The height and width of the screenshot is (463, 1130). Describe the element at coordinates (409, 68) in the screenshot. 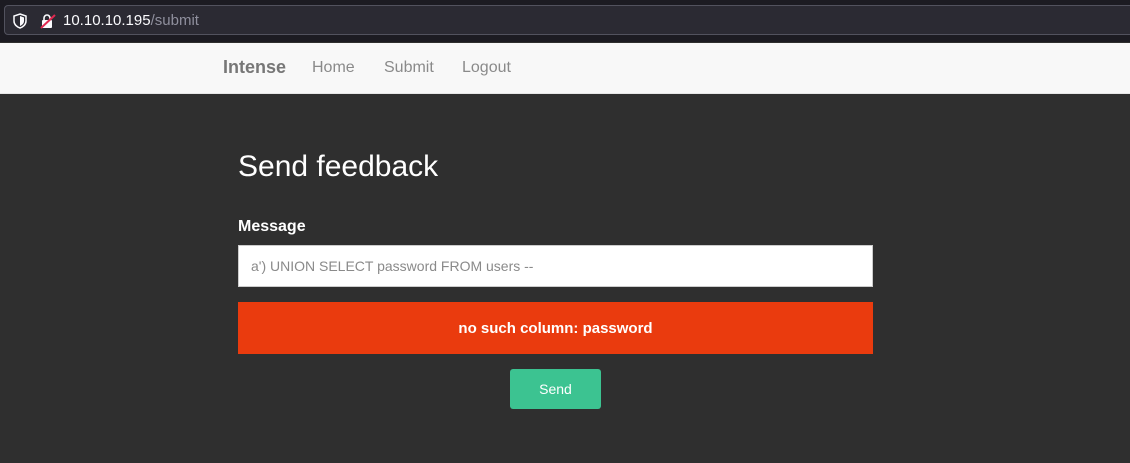

I see `nav-submit: Submit` at that location.